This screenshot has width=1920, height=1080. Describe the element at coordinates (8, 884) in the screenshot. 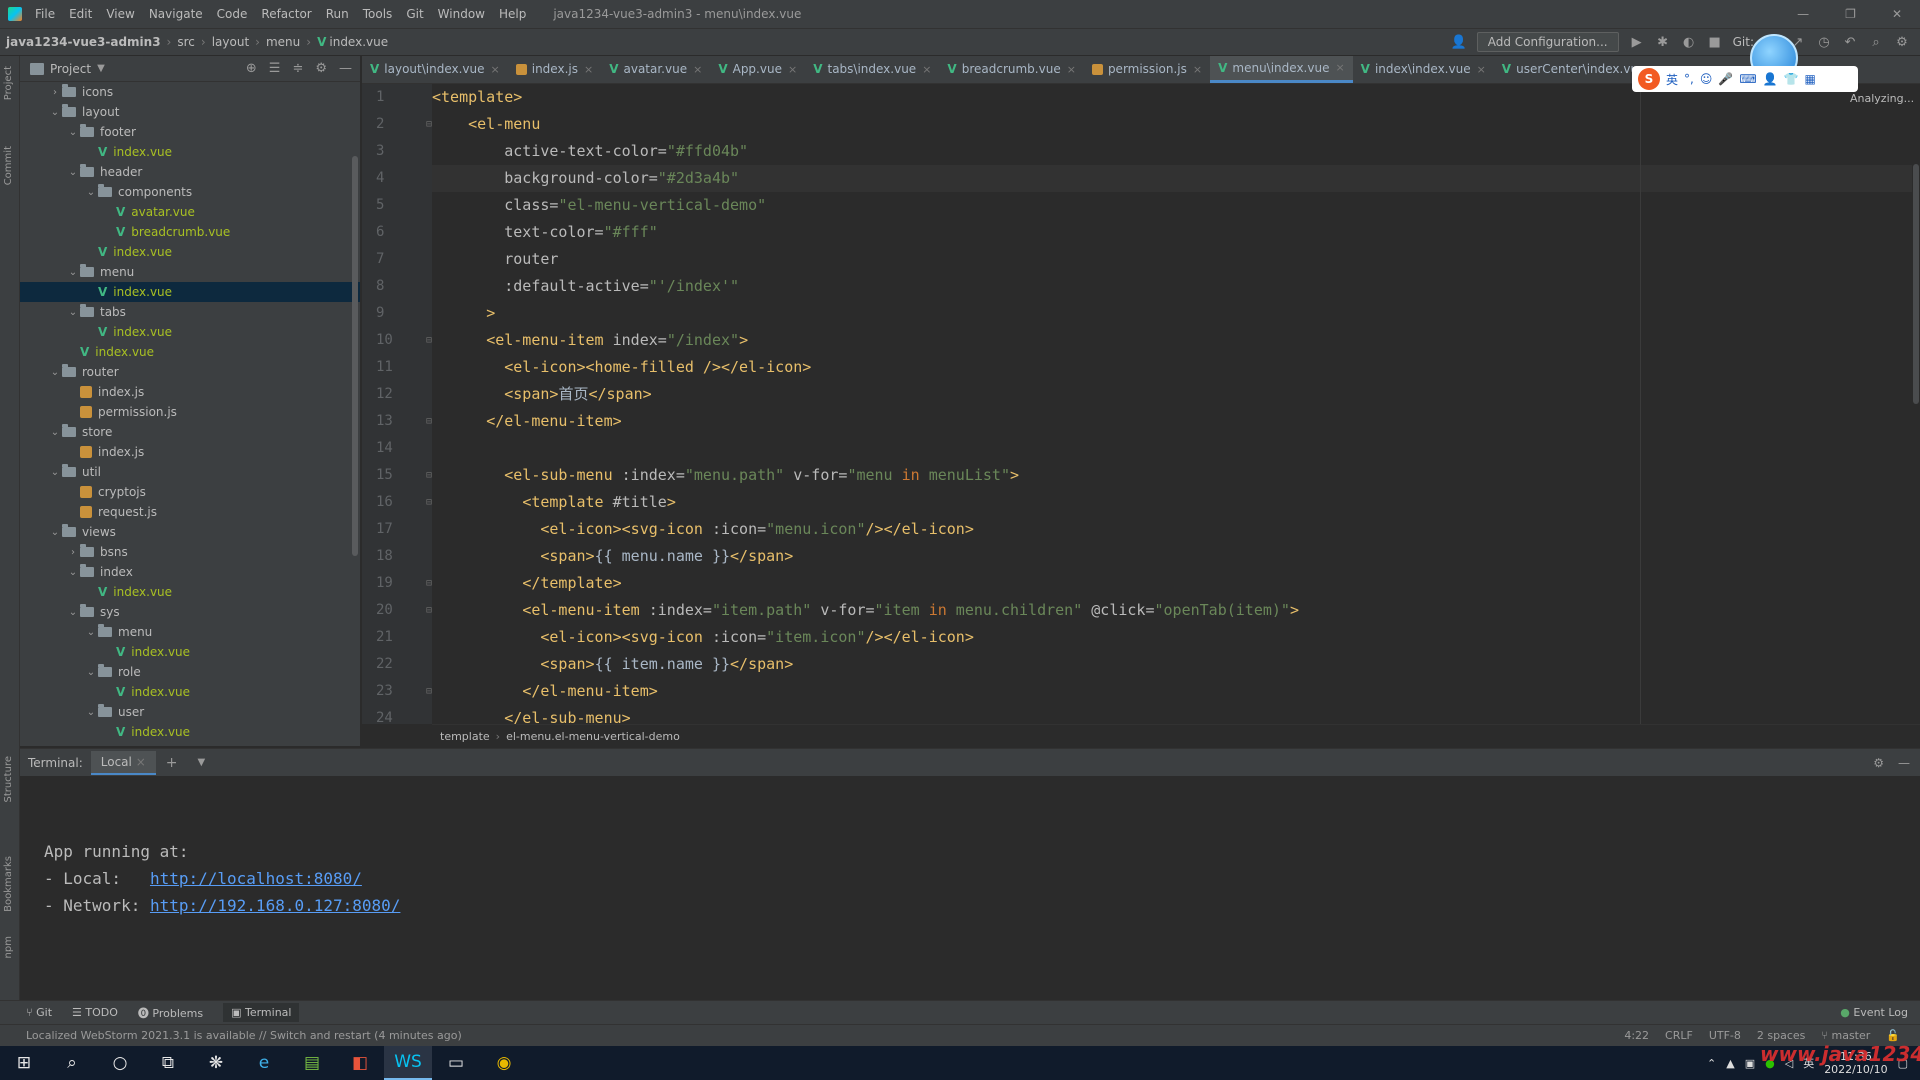

I see `bookmarks-tool-tab: Bookmarks` at that location.